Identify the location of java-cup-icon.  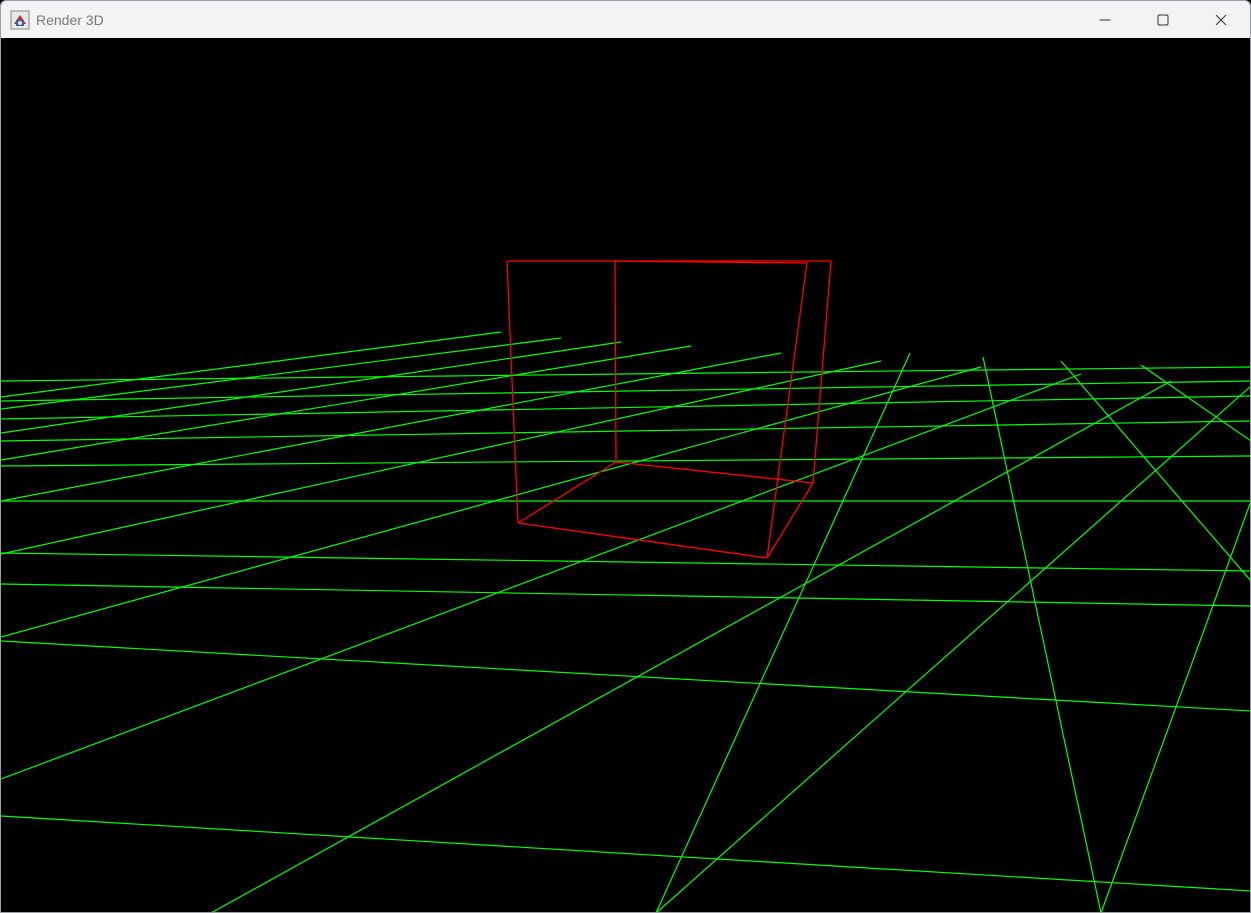
(20, 20).